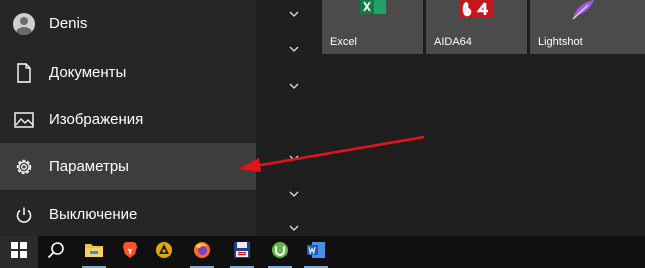  Describe the element at coordinates (453, 42) in the screenshot. I see `tile-aida64-label: AIDA64` at that location.